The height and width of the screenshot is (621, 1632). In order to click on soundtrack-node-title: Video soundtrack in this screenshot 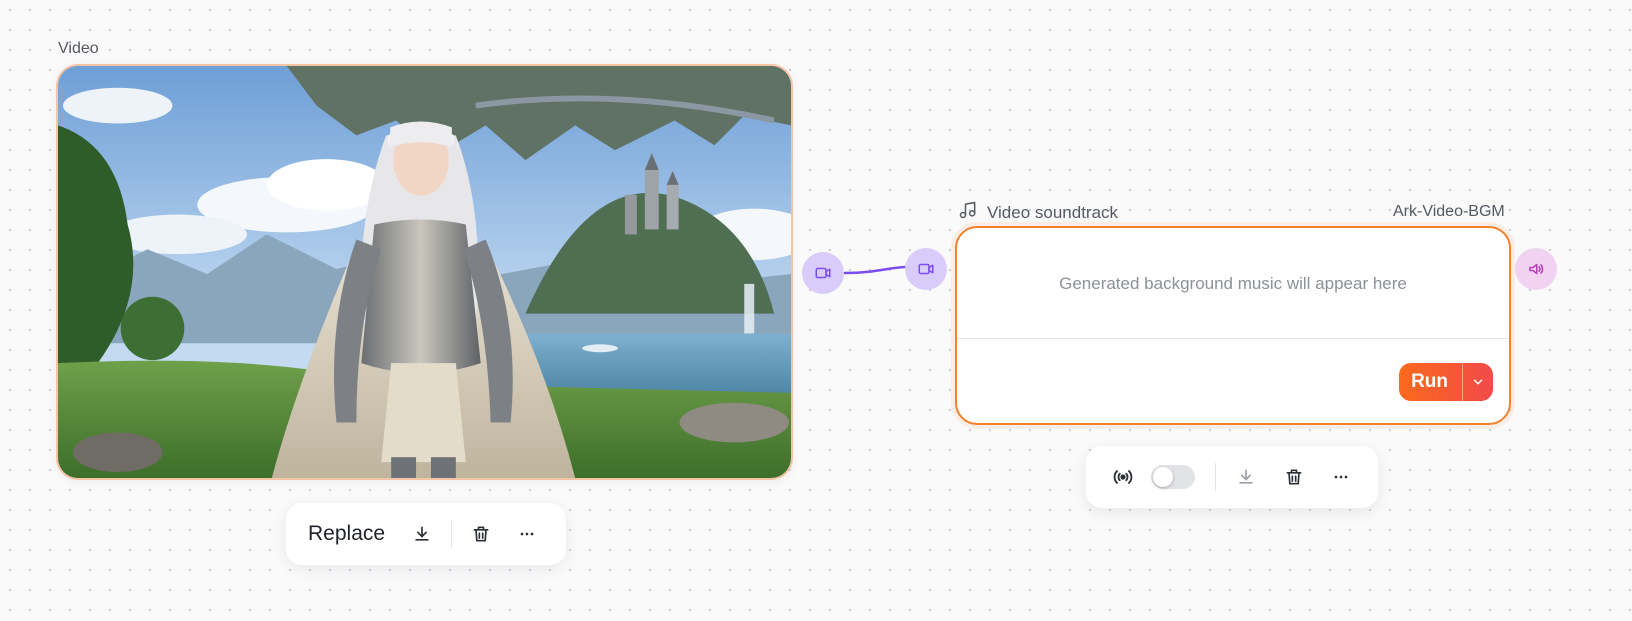, I will do `click(1053, 212)`.